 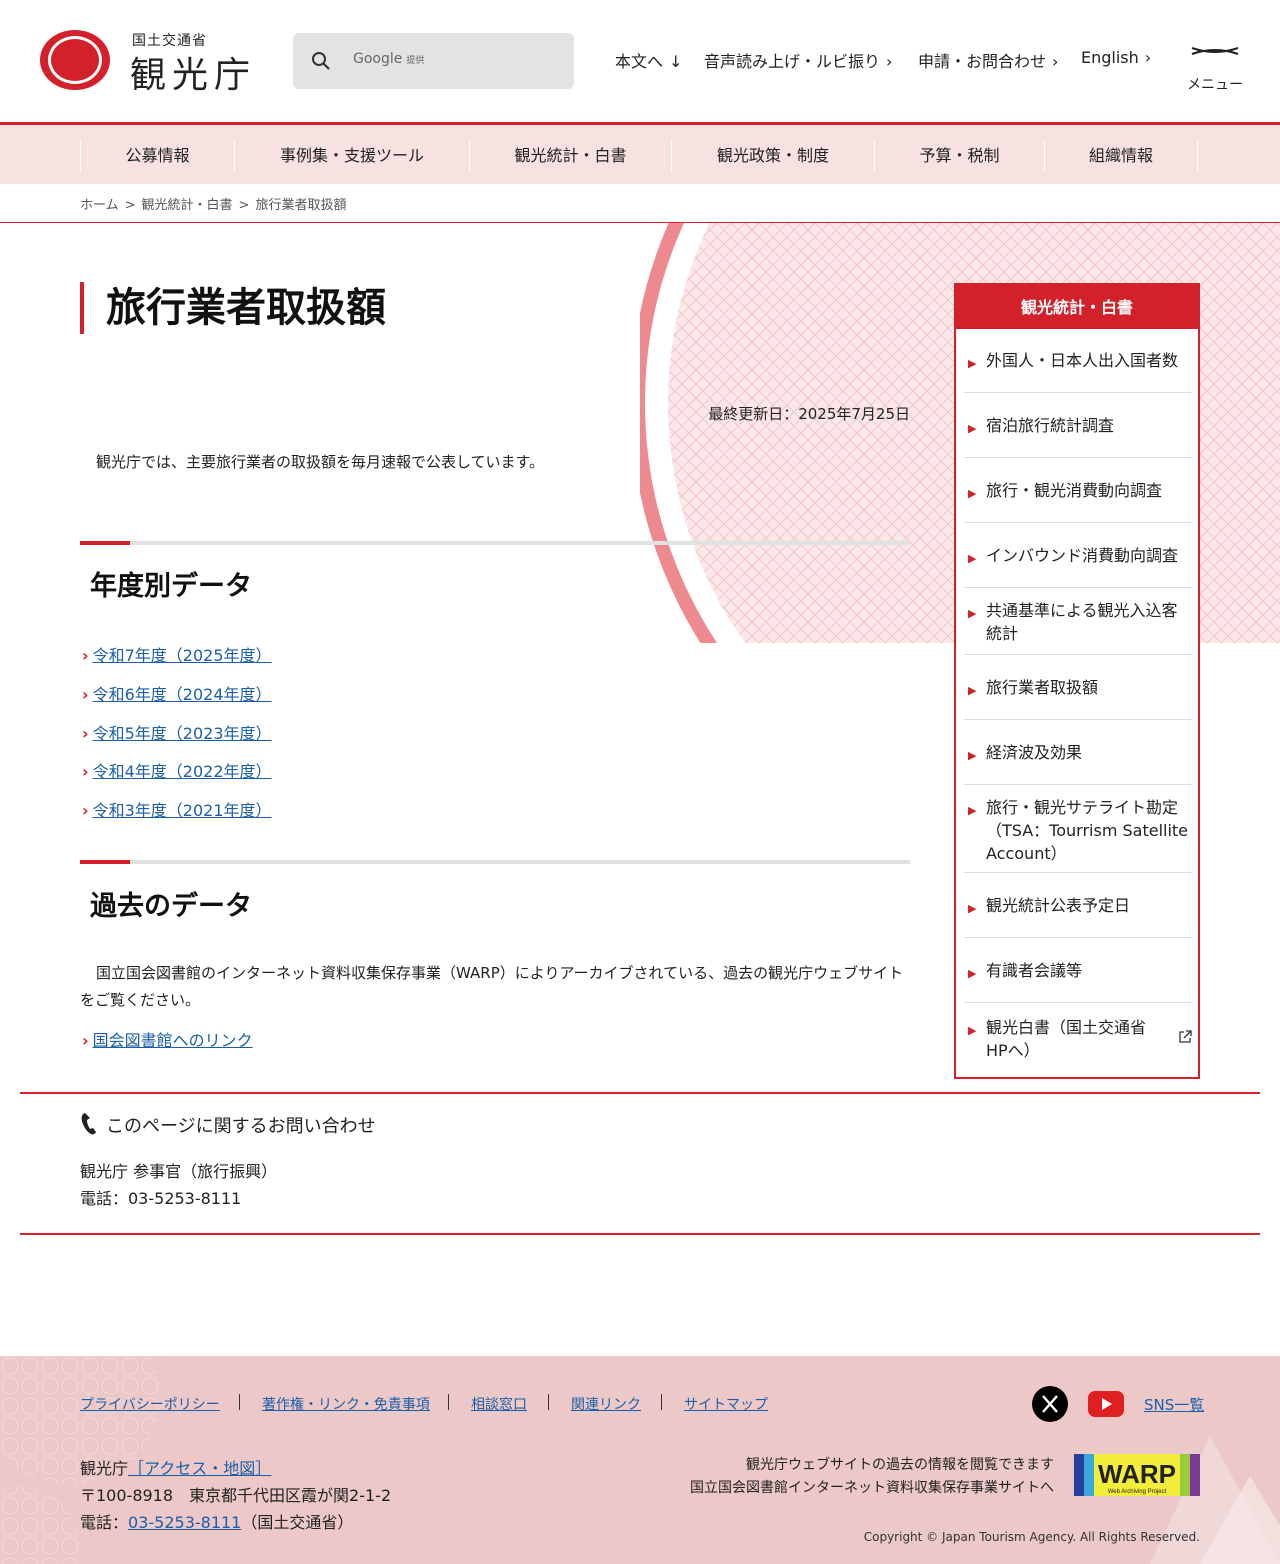 What do you see at coordinates (320, 462) in the screenshot?
I see `lead-text: 観光庁では、主要旅行業者の取扱額を毎月速報で公表しています。` at bounding box center [320, 462].